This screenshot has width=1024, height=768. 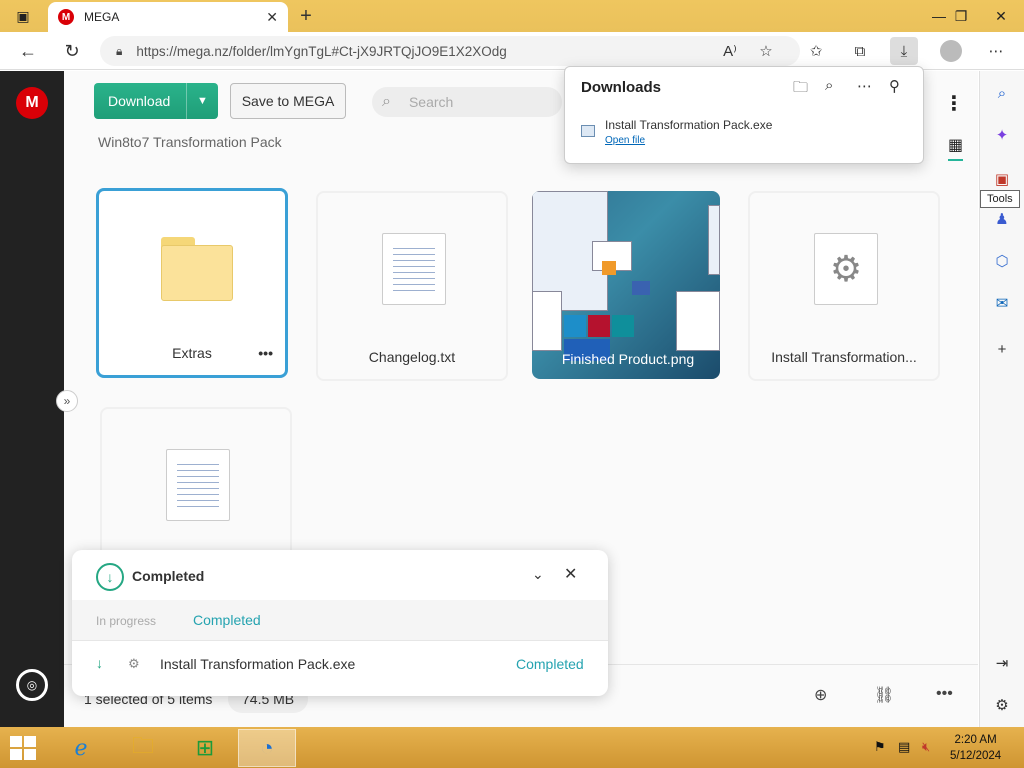 What do you see at coordinates (110, 577) in the screenshot?
I see `download-complete-icon: ↓` at bounding box center [110, 577].